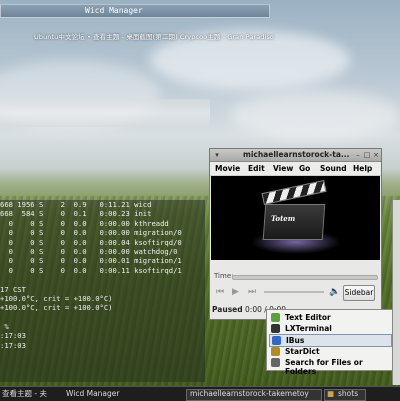 This screenshot has width=400, height=401. Describe the element at coordinates (275, 328) in the screenshot. I see `terminal-icon` at that location.